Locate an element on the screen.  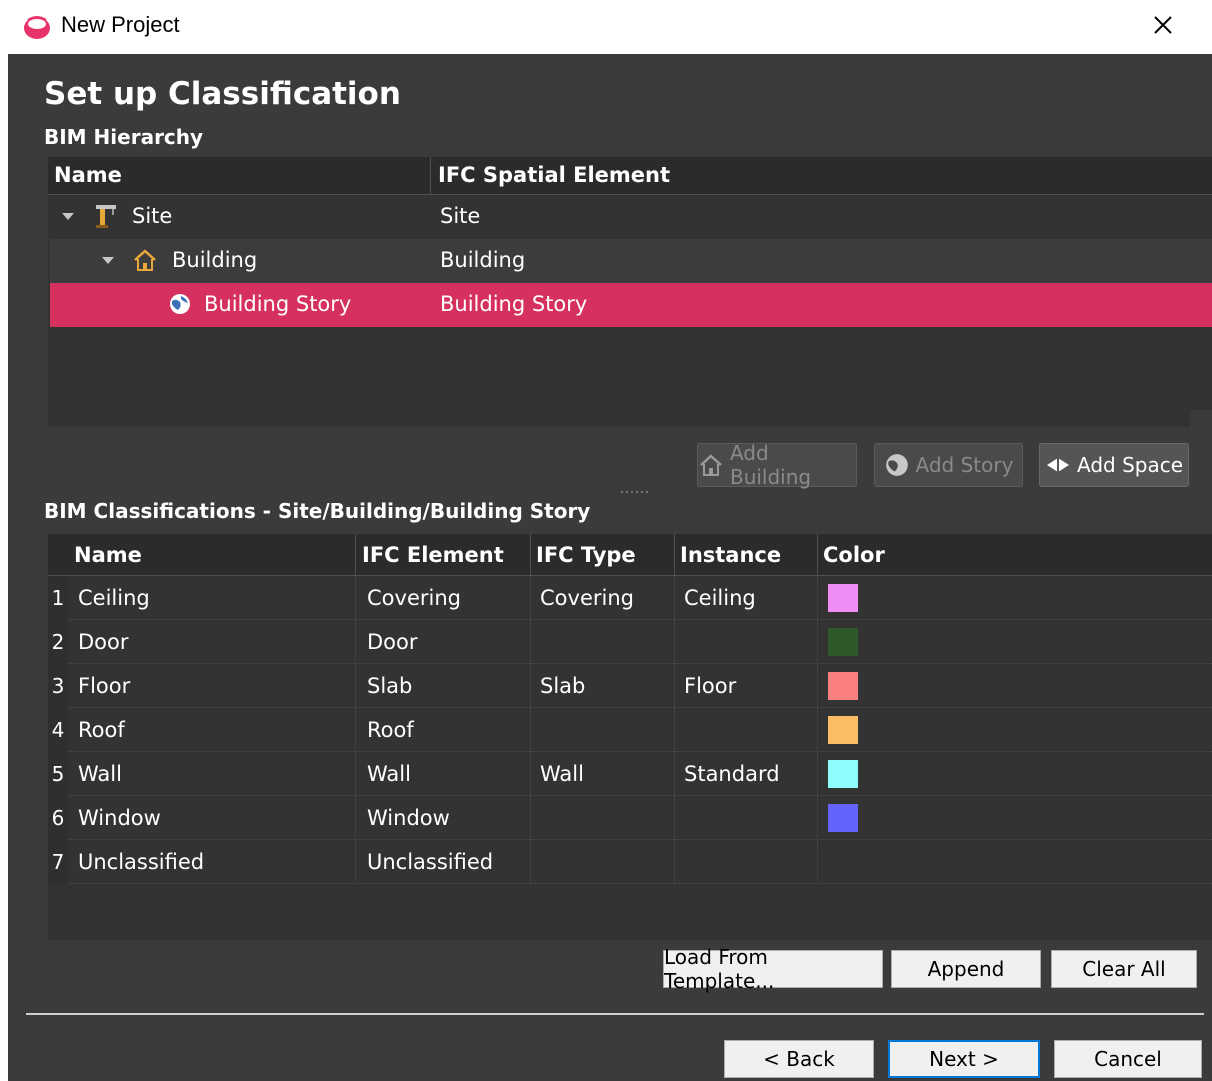
tree-col-name: Name is located at coordinates (88, 175).